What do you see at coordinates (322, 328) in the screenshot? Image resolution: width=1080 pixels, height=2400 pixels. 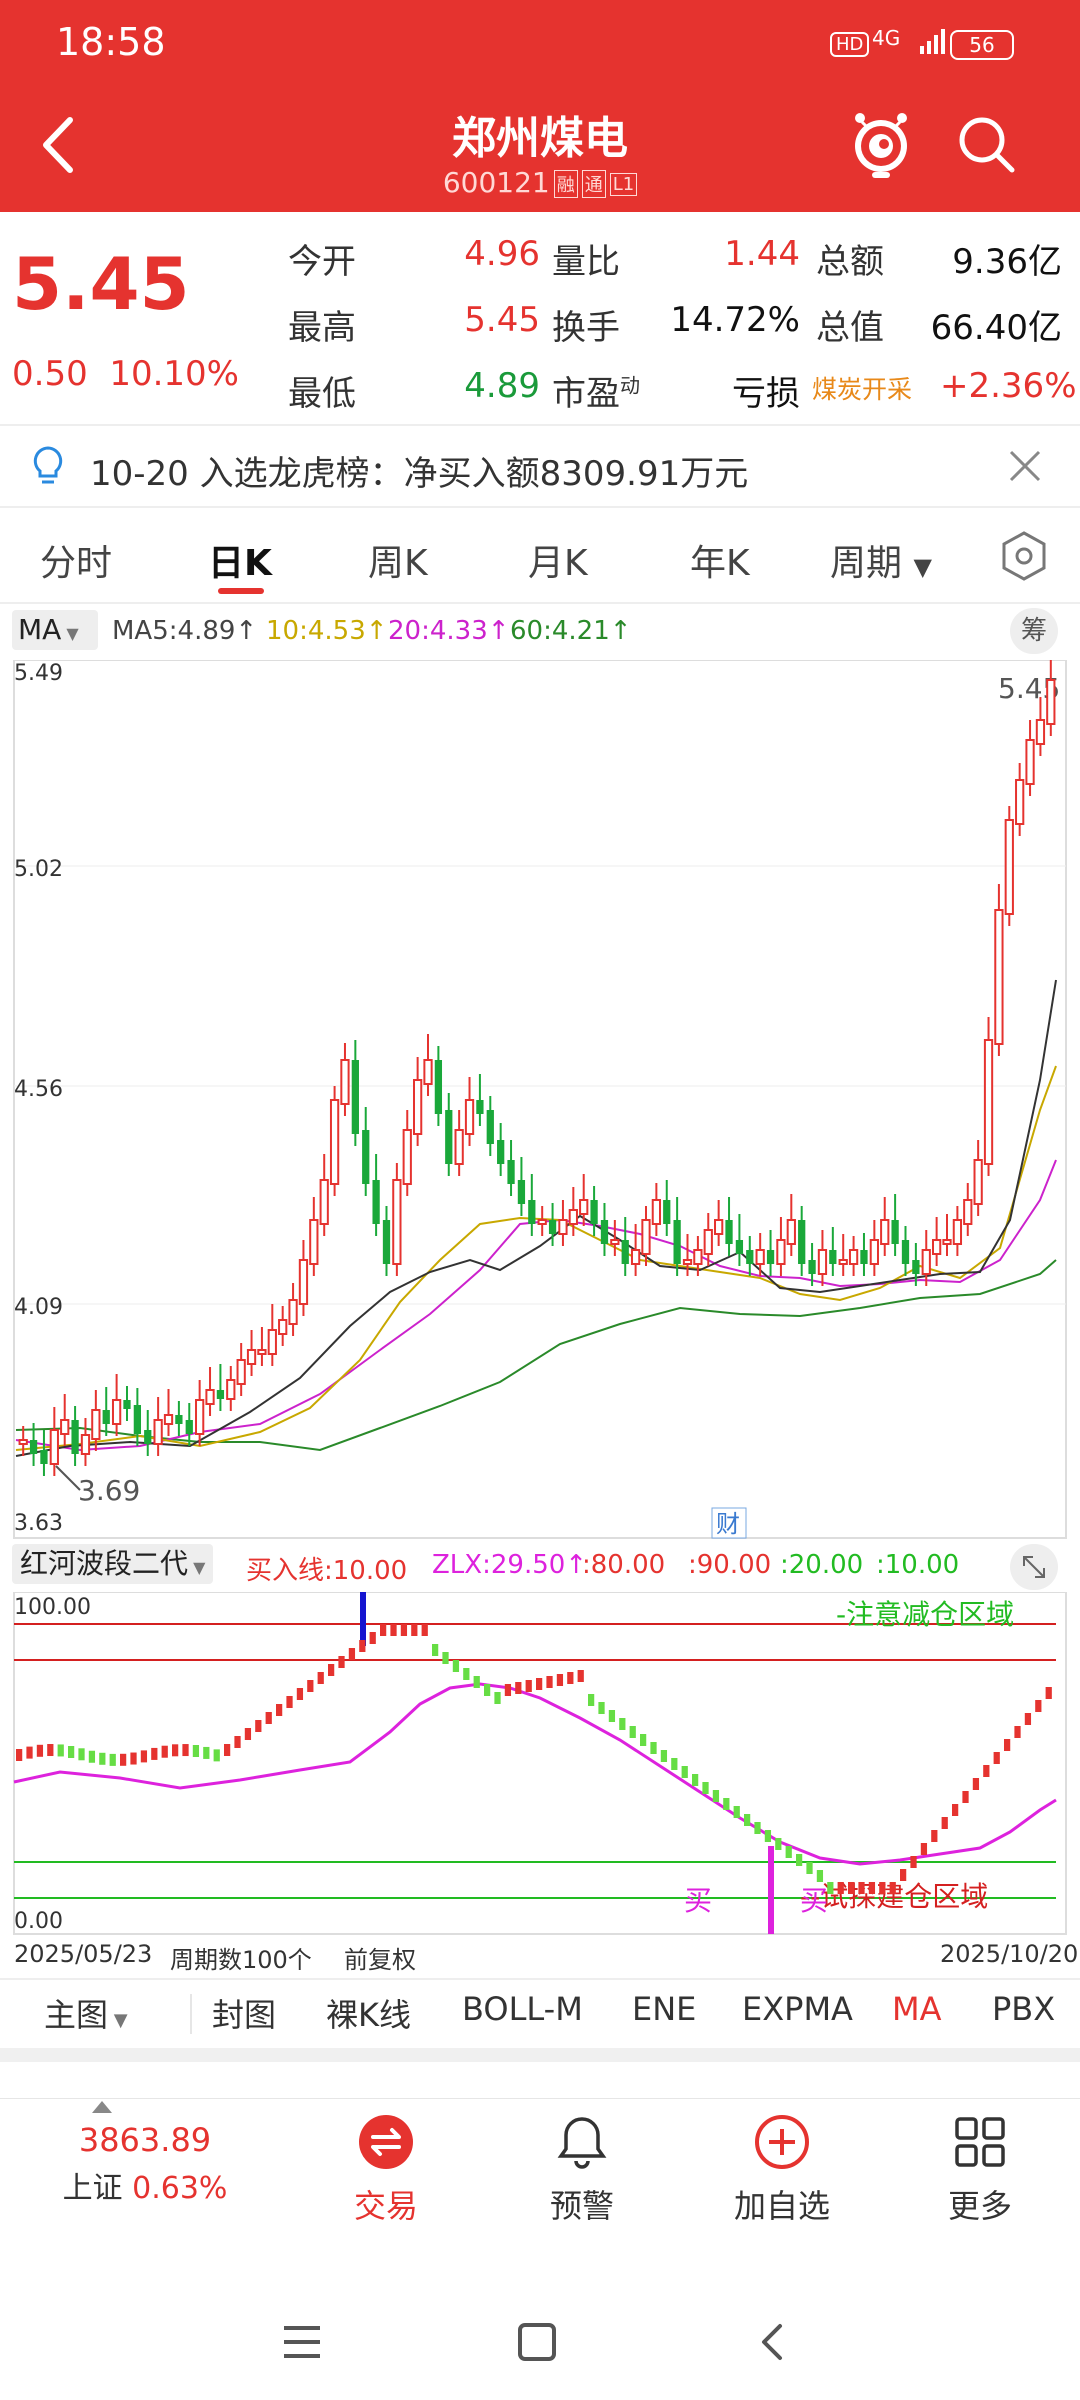 I see `label-high: 最高` at bounding box center [322, 328].